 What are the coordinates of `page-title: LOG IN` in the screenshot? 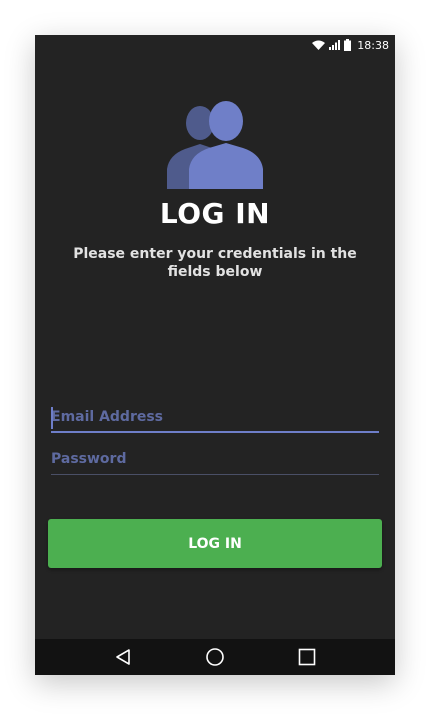 It's located at (215, 213).